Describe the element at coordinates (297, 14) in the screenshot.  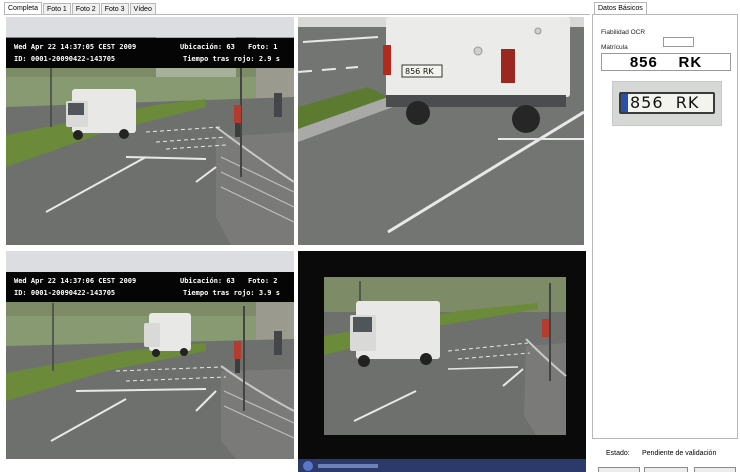
I see `tab-divider` at that location.